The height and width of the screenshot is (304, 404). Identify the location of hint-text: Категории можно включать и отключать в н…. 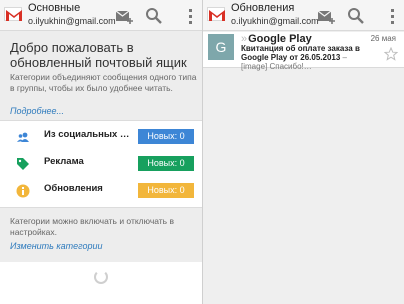
(92, 226).